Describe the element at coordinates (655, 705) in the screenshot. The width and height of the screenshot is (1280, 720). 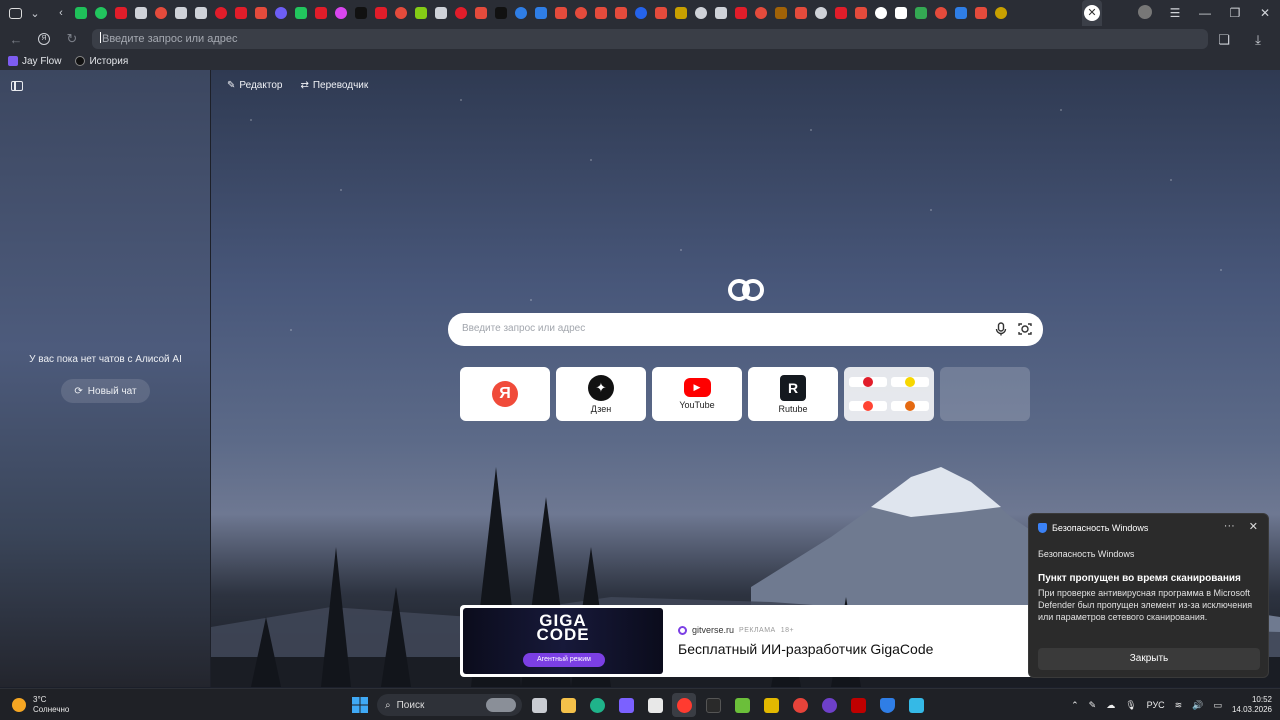
I see `store-button` at that location.